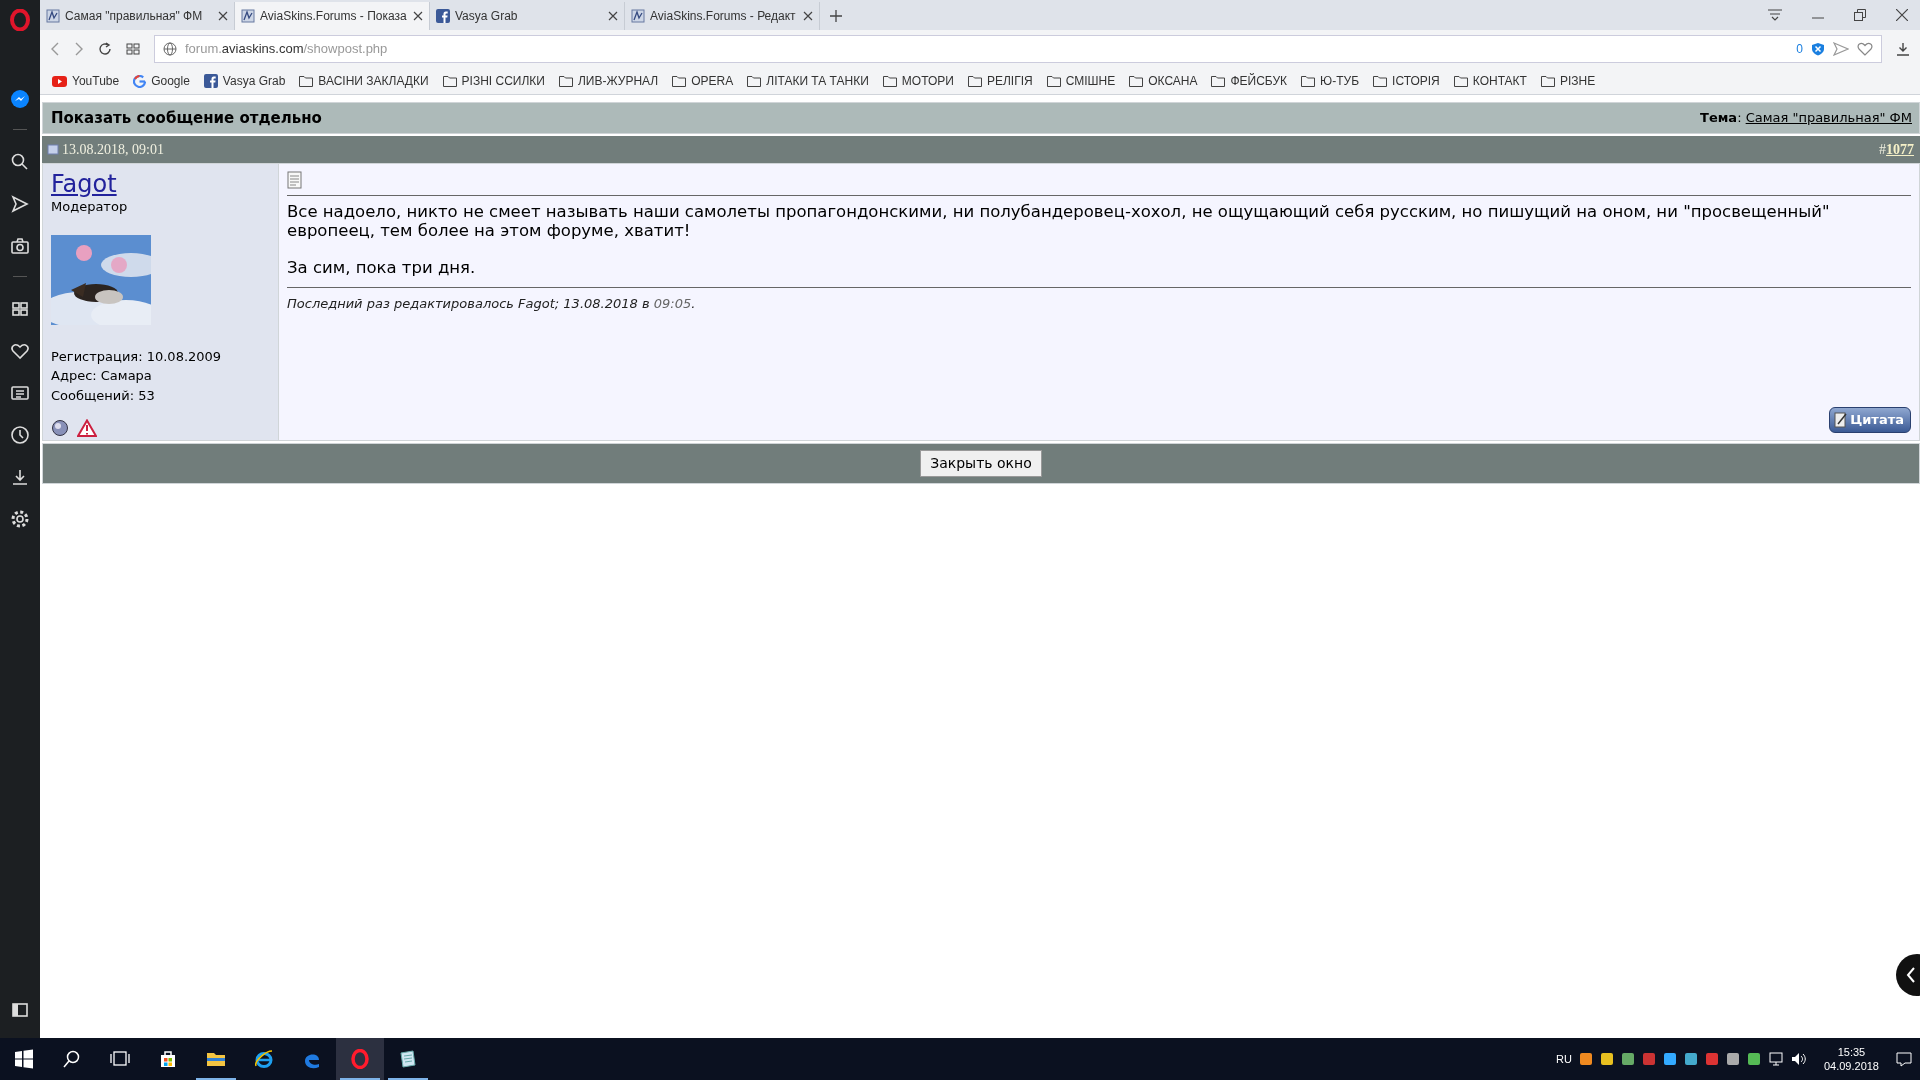  What do you see at coordinates (1249, 81) in the screenshot?
I see `bookmark: ФЕЙСБУК` at bounding box center [1249, 81].